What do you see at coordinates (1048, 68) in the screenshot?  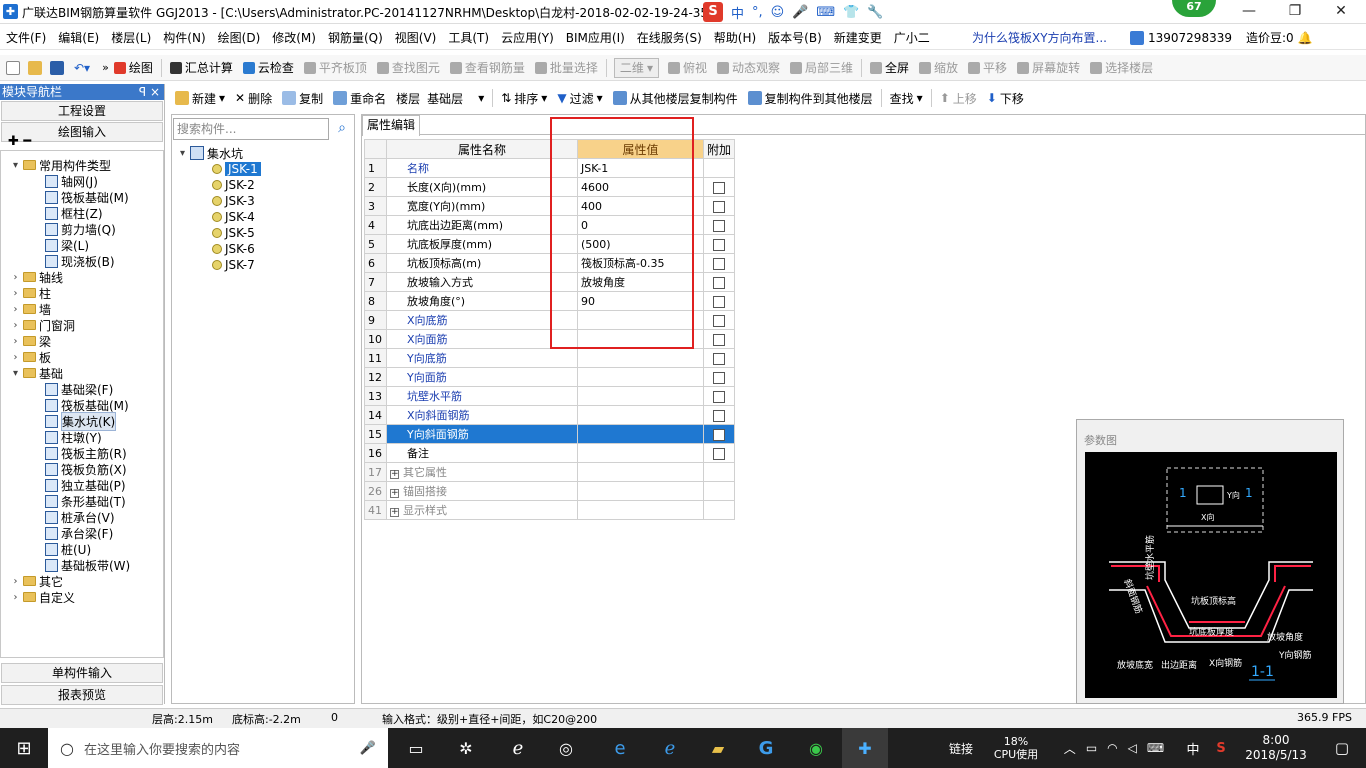 I see `toolbar-button-14: 屏幕旋转` at bounding box center [1048, 68].